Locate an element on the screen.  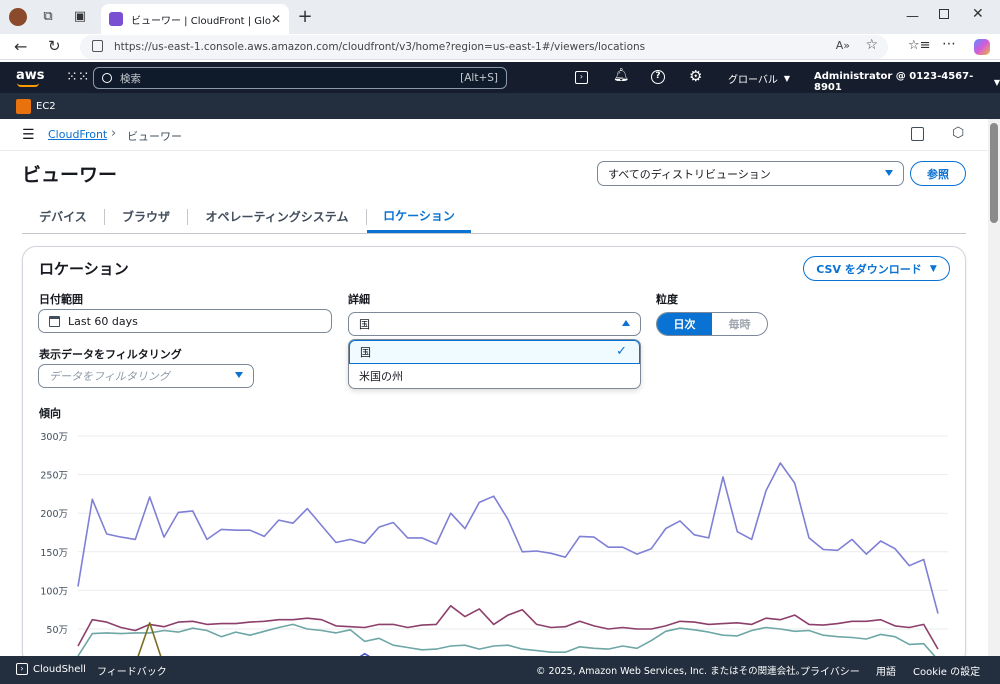
caret-down-icon: ▼ is located at coordinates (933, 268).